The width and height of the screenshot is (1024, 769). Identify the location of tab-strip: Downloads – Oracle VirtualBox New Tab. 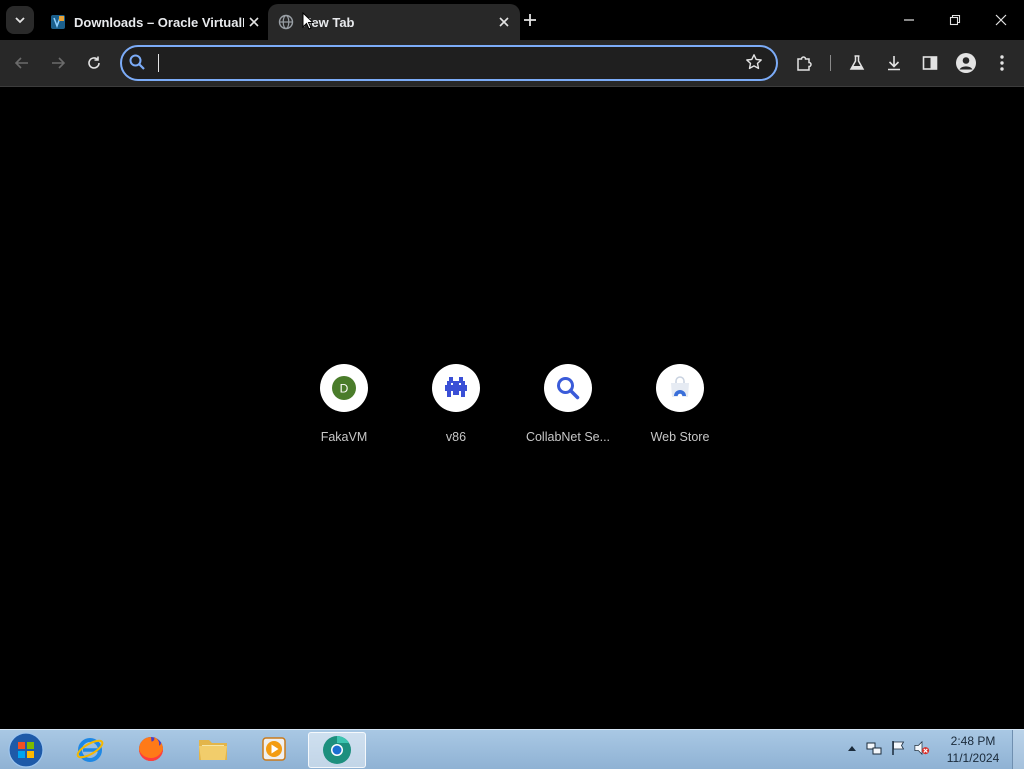
(512, 20).